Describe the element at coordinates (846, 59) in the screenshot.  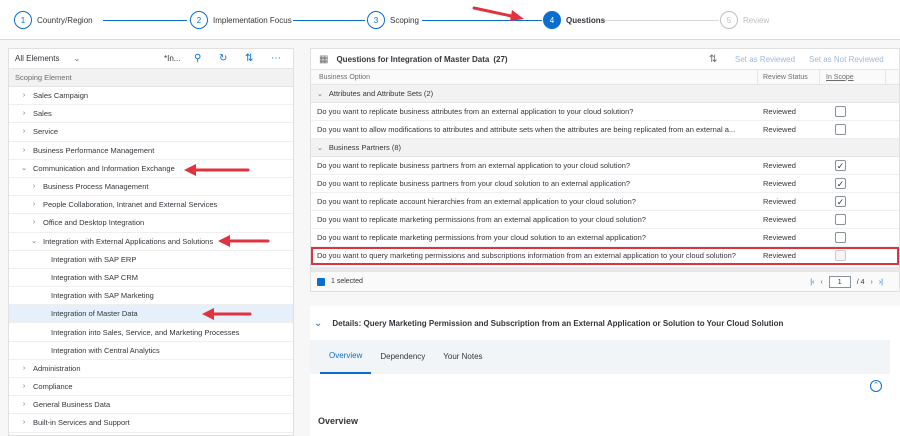
I see `set-not-reviewed-button: Set as Not Reviewed` at that location.